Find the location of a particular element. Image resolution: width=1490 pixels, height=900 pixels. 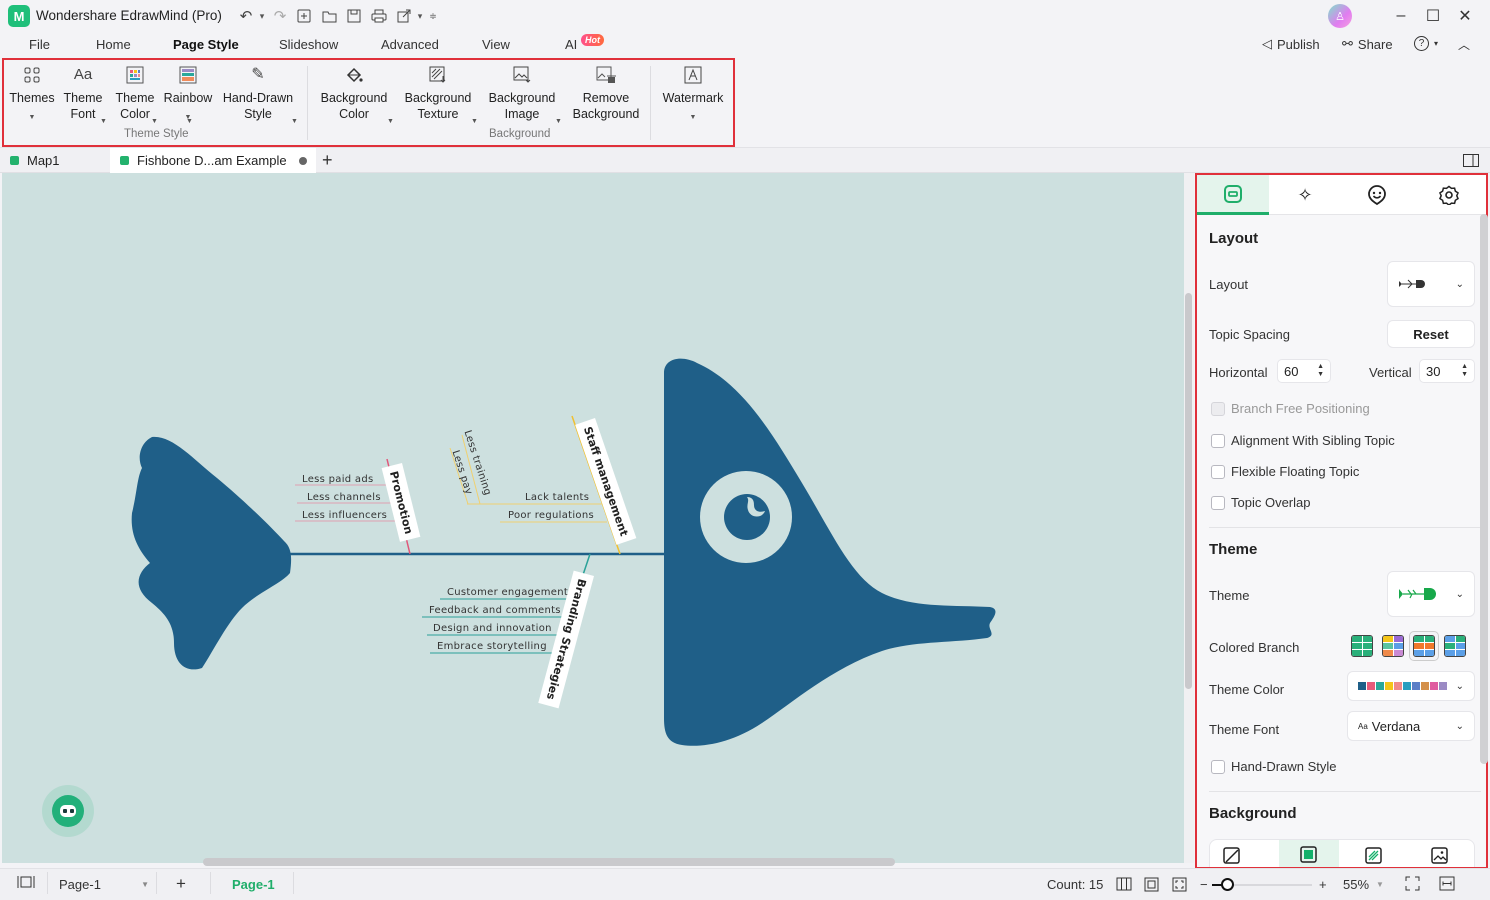

fit-page-icon is located at coordinates (1151, 886).